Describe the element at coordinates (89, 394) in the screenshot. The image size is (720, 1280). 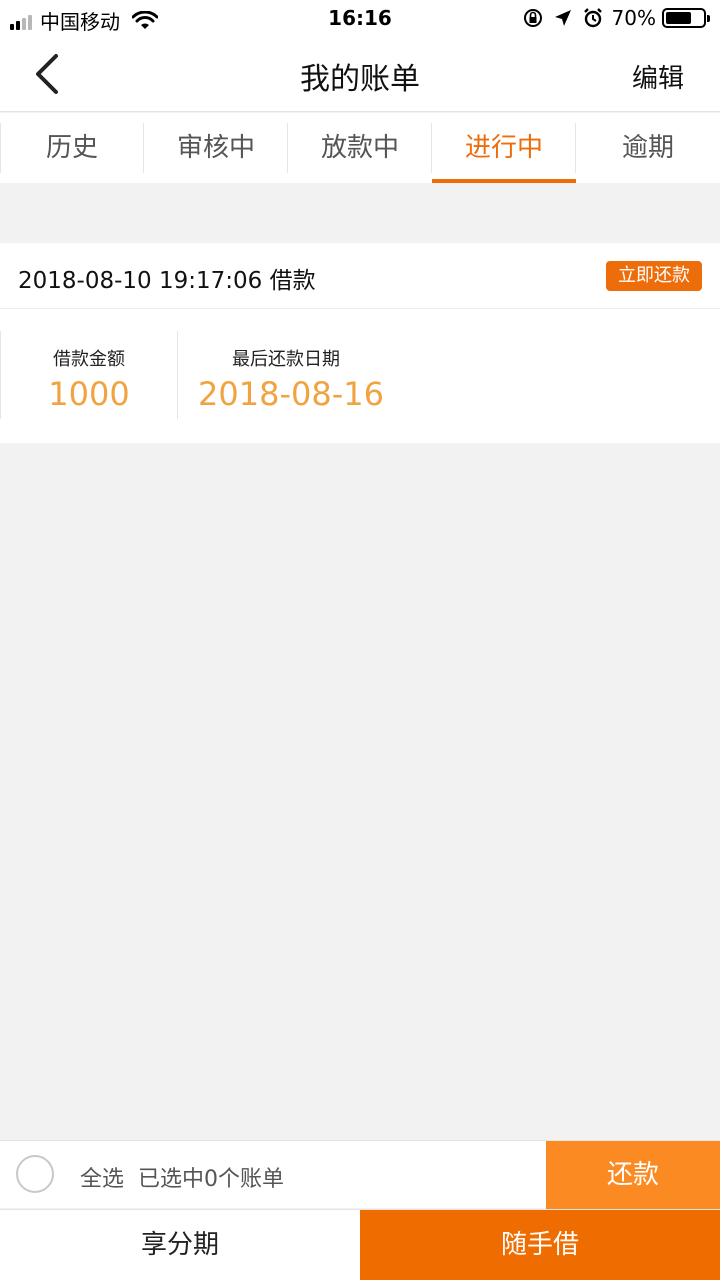
I see `amount-value: 1000` at that location.